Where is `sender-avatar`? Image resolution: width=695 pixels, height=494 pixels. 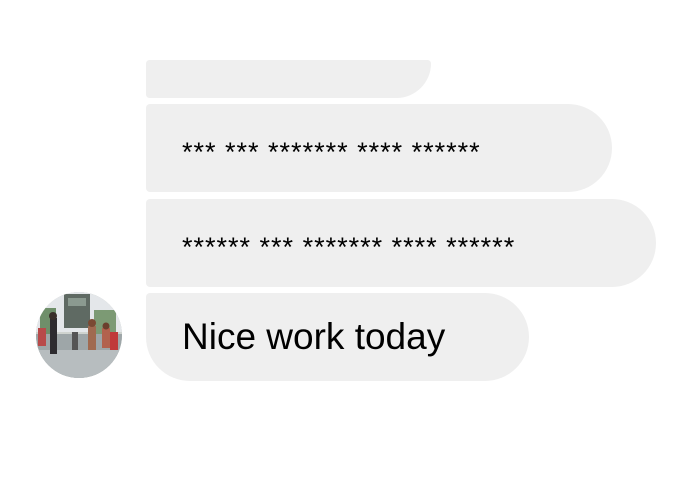 sender-avatar is located at coordinates (79, 335).